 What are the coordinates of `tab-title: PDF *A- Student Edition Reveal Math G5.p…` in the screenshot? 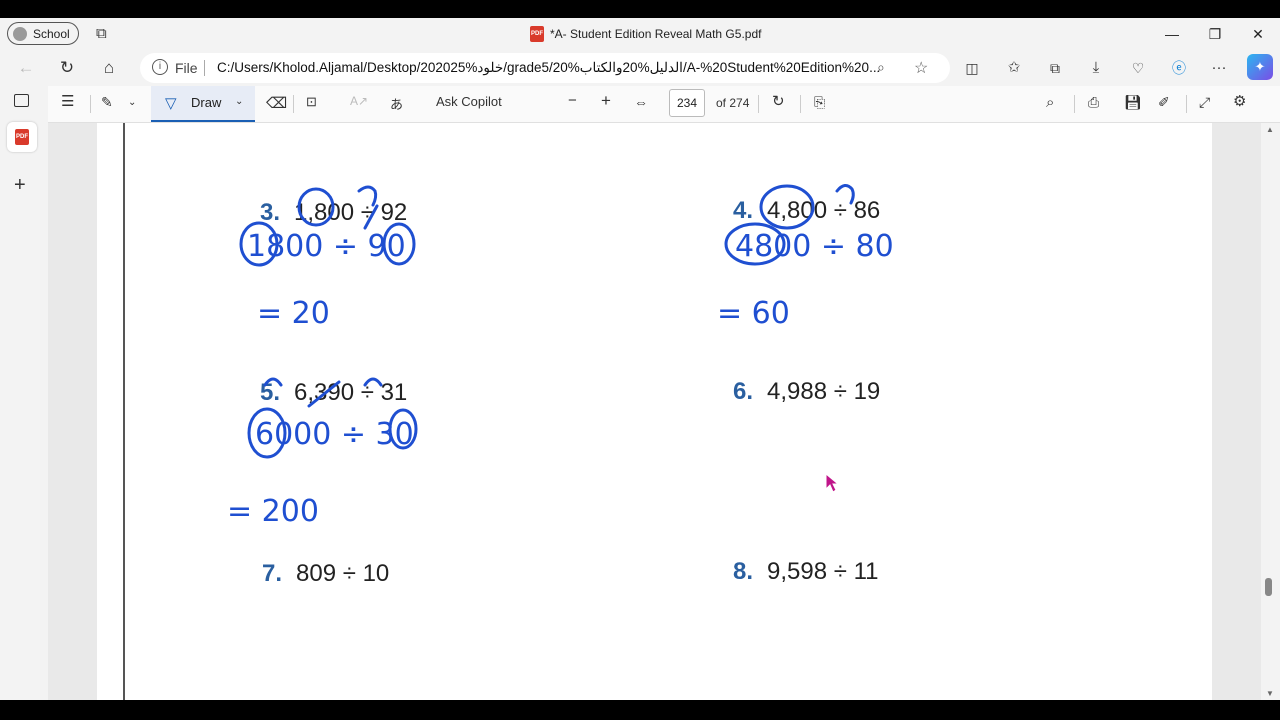 It's located at (645, 34).